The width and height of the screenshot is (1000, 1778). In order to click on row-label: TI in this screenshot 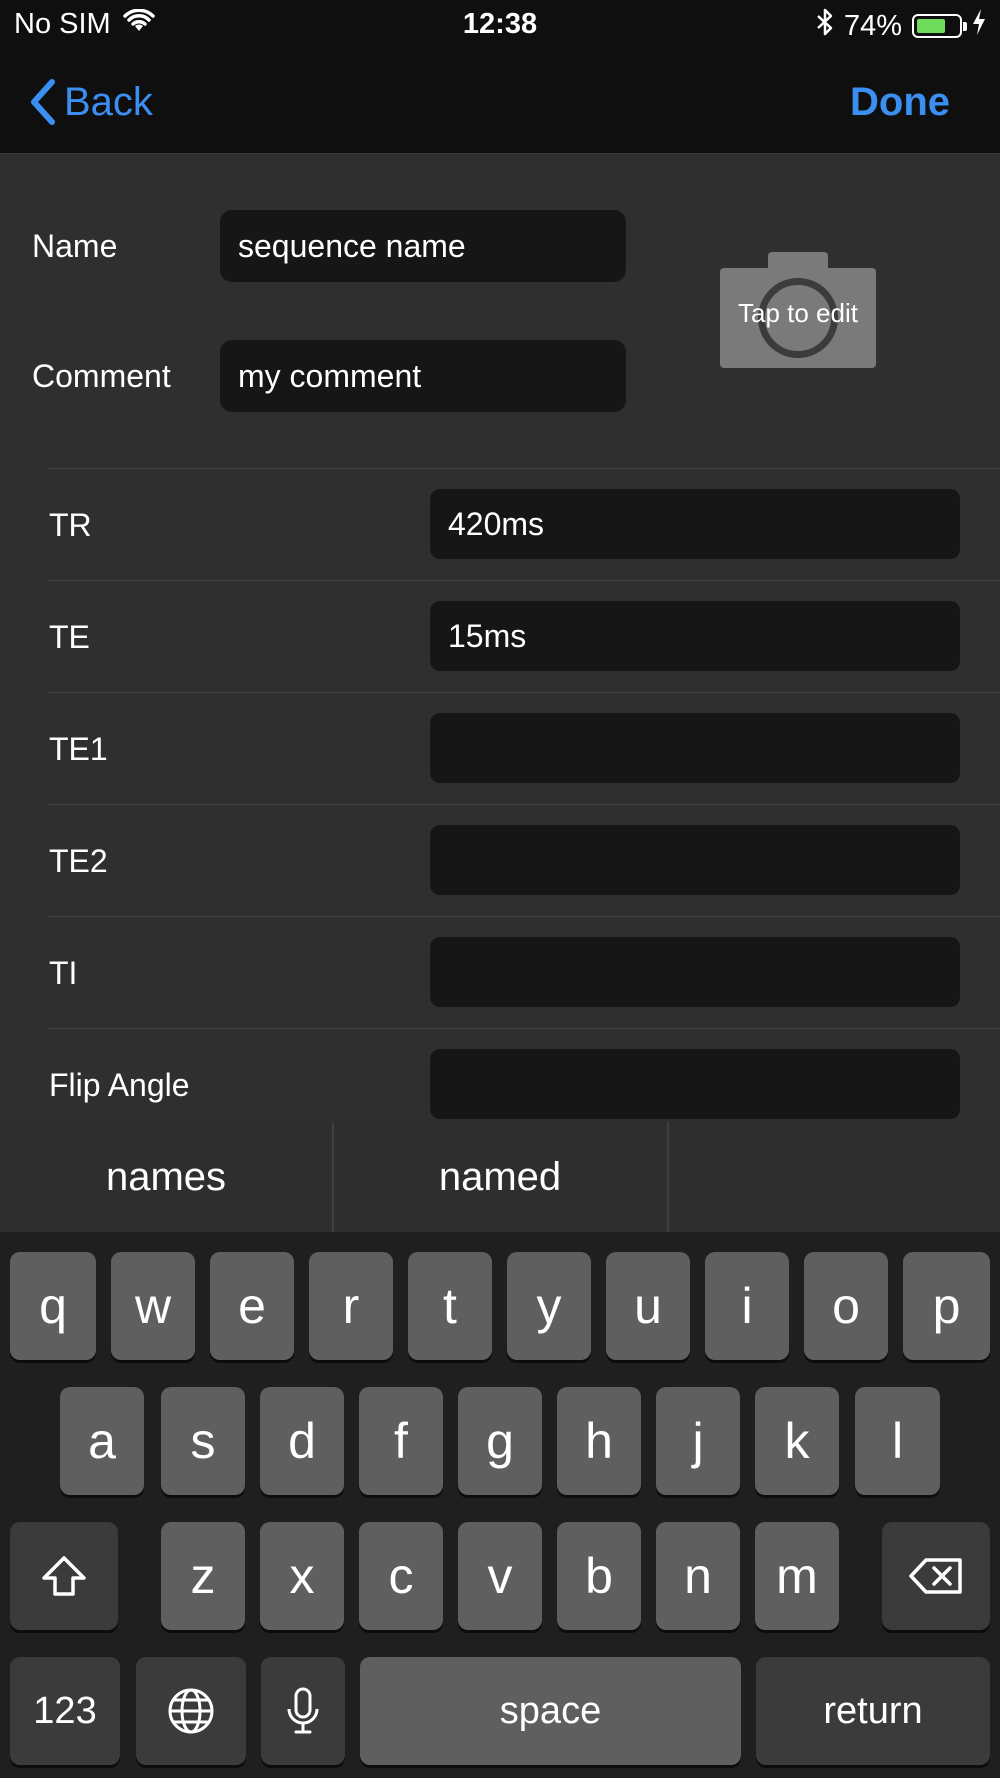, I will do `click(63, 973)`.